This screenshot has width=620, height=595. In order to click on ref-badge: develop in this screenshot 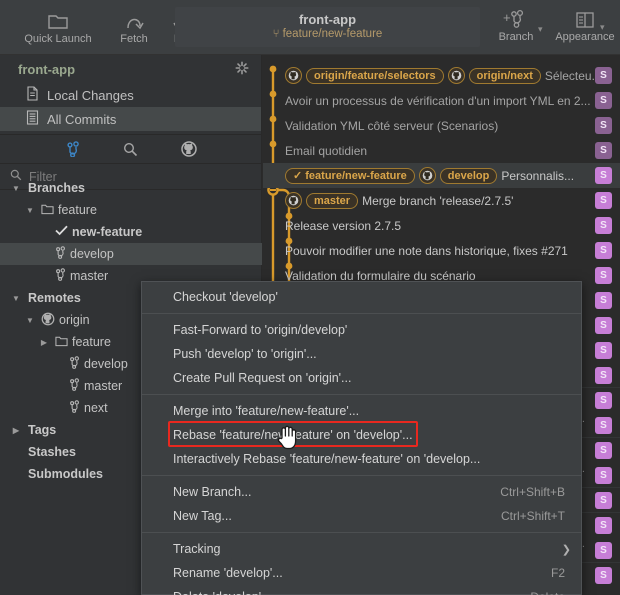, I will do `click(468, 175)`.